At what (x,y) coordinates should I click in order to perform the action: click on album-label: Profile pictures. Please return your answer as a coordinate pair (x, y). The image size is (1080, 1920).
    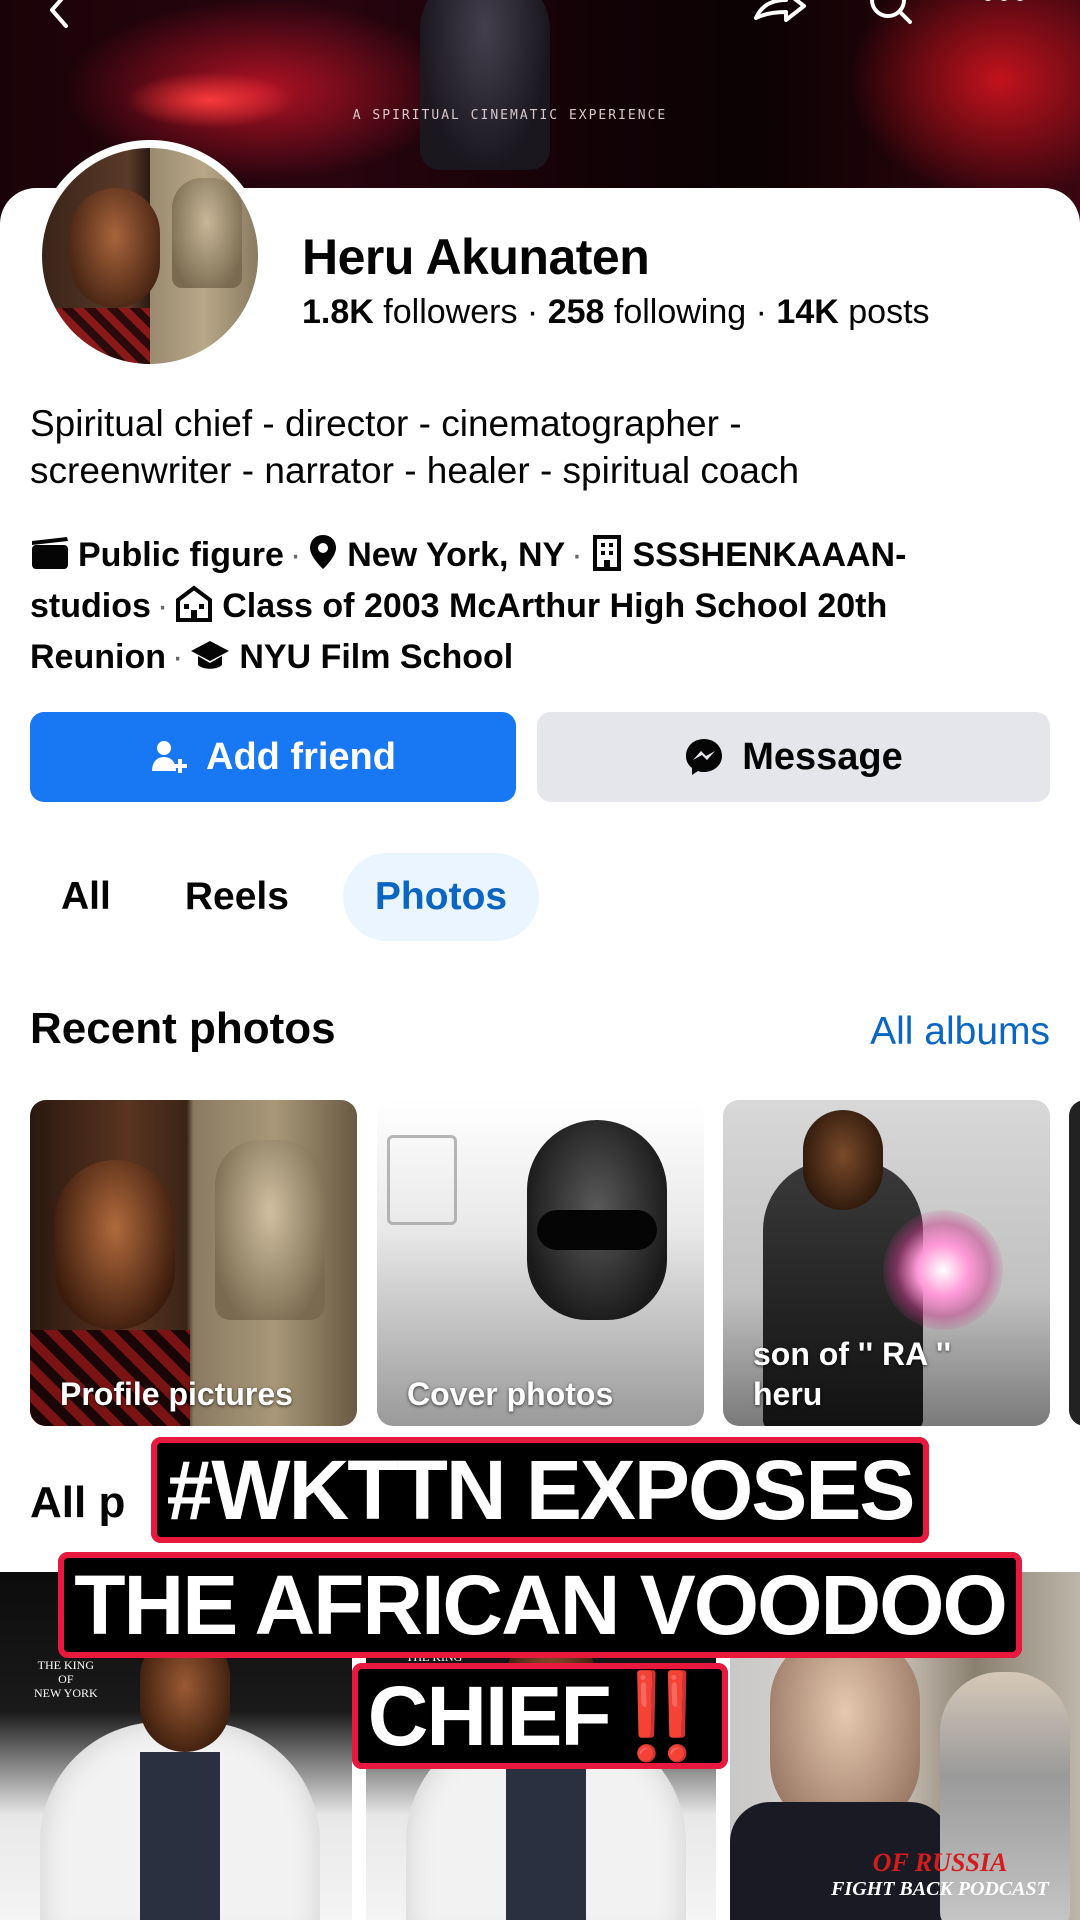
    Looking at the image, I should click on (176, 1394).